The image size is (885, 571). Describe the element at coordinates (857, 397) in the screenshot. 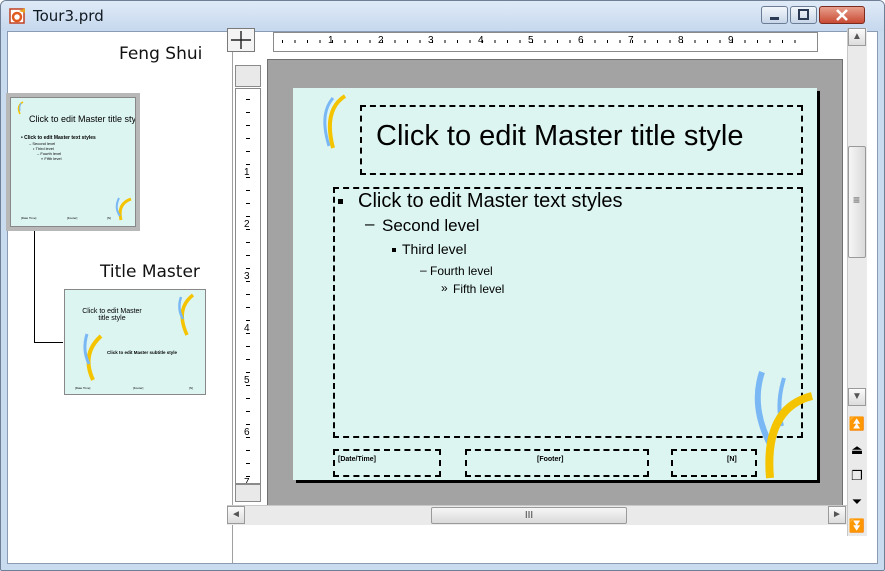

I see `scroll-down-button: ▼` at that location.